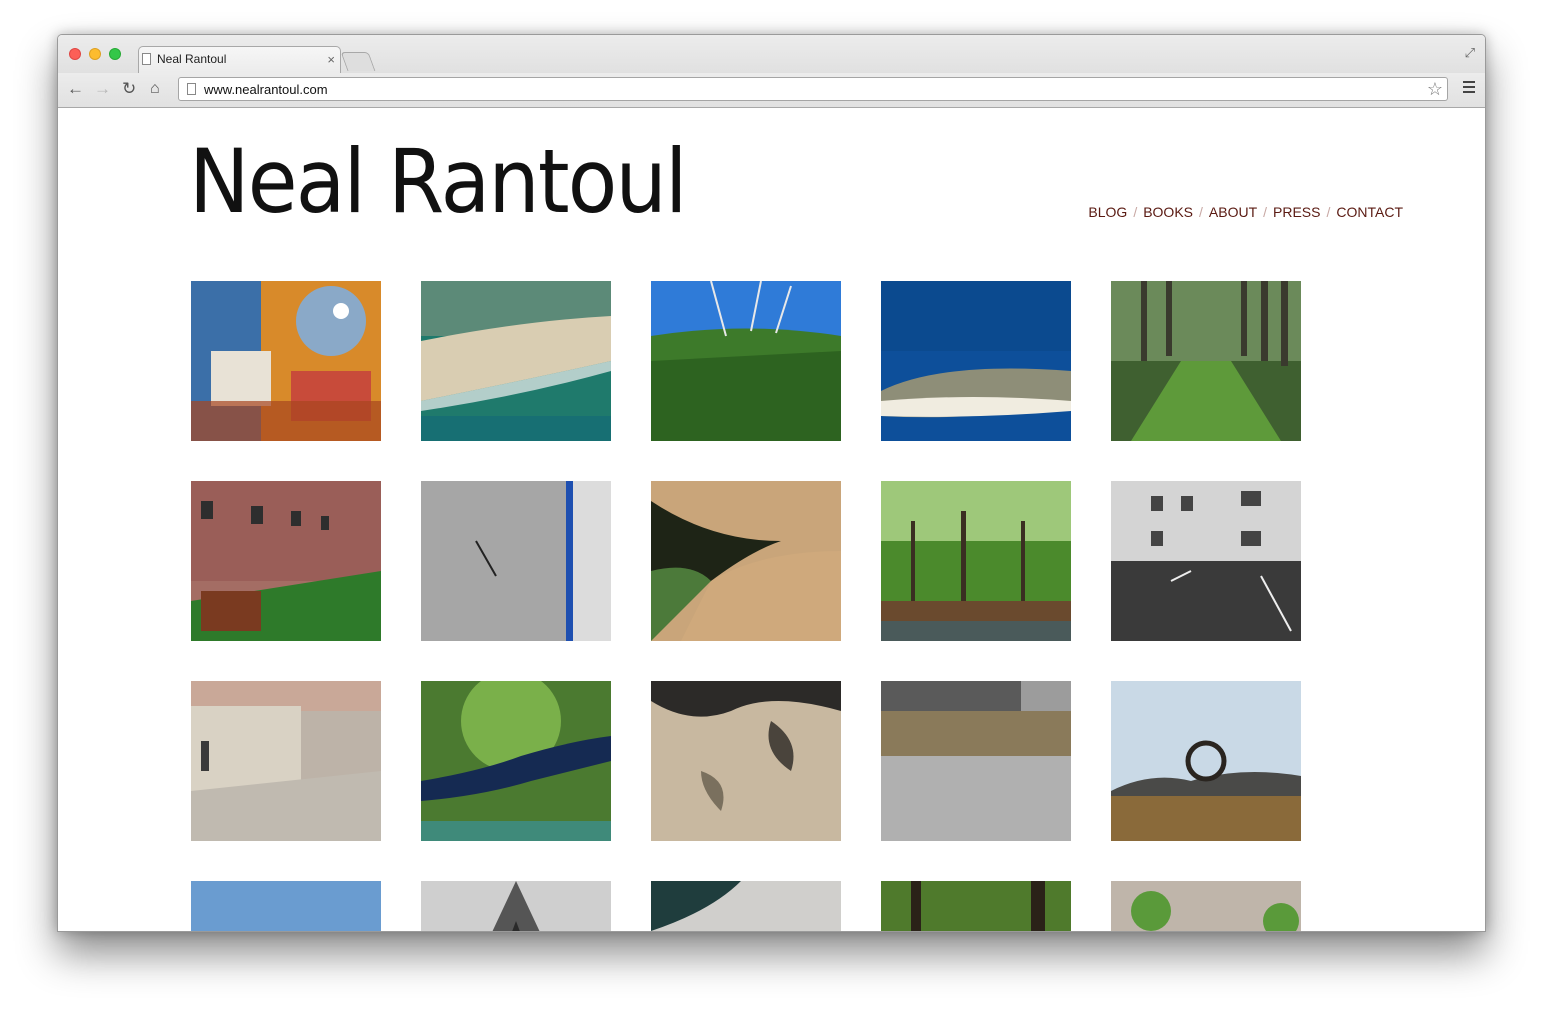 The height and width of the screenshot is (1010, 1541). Describe the element at coordinates (1206, 906) in the screenshot. I see `thumbnail-gravel-plants` at that location.